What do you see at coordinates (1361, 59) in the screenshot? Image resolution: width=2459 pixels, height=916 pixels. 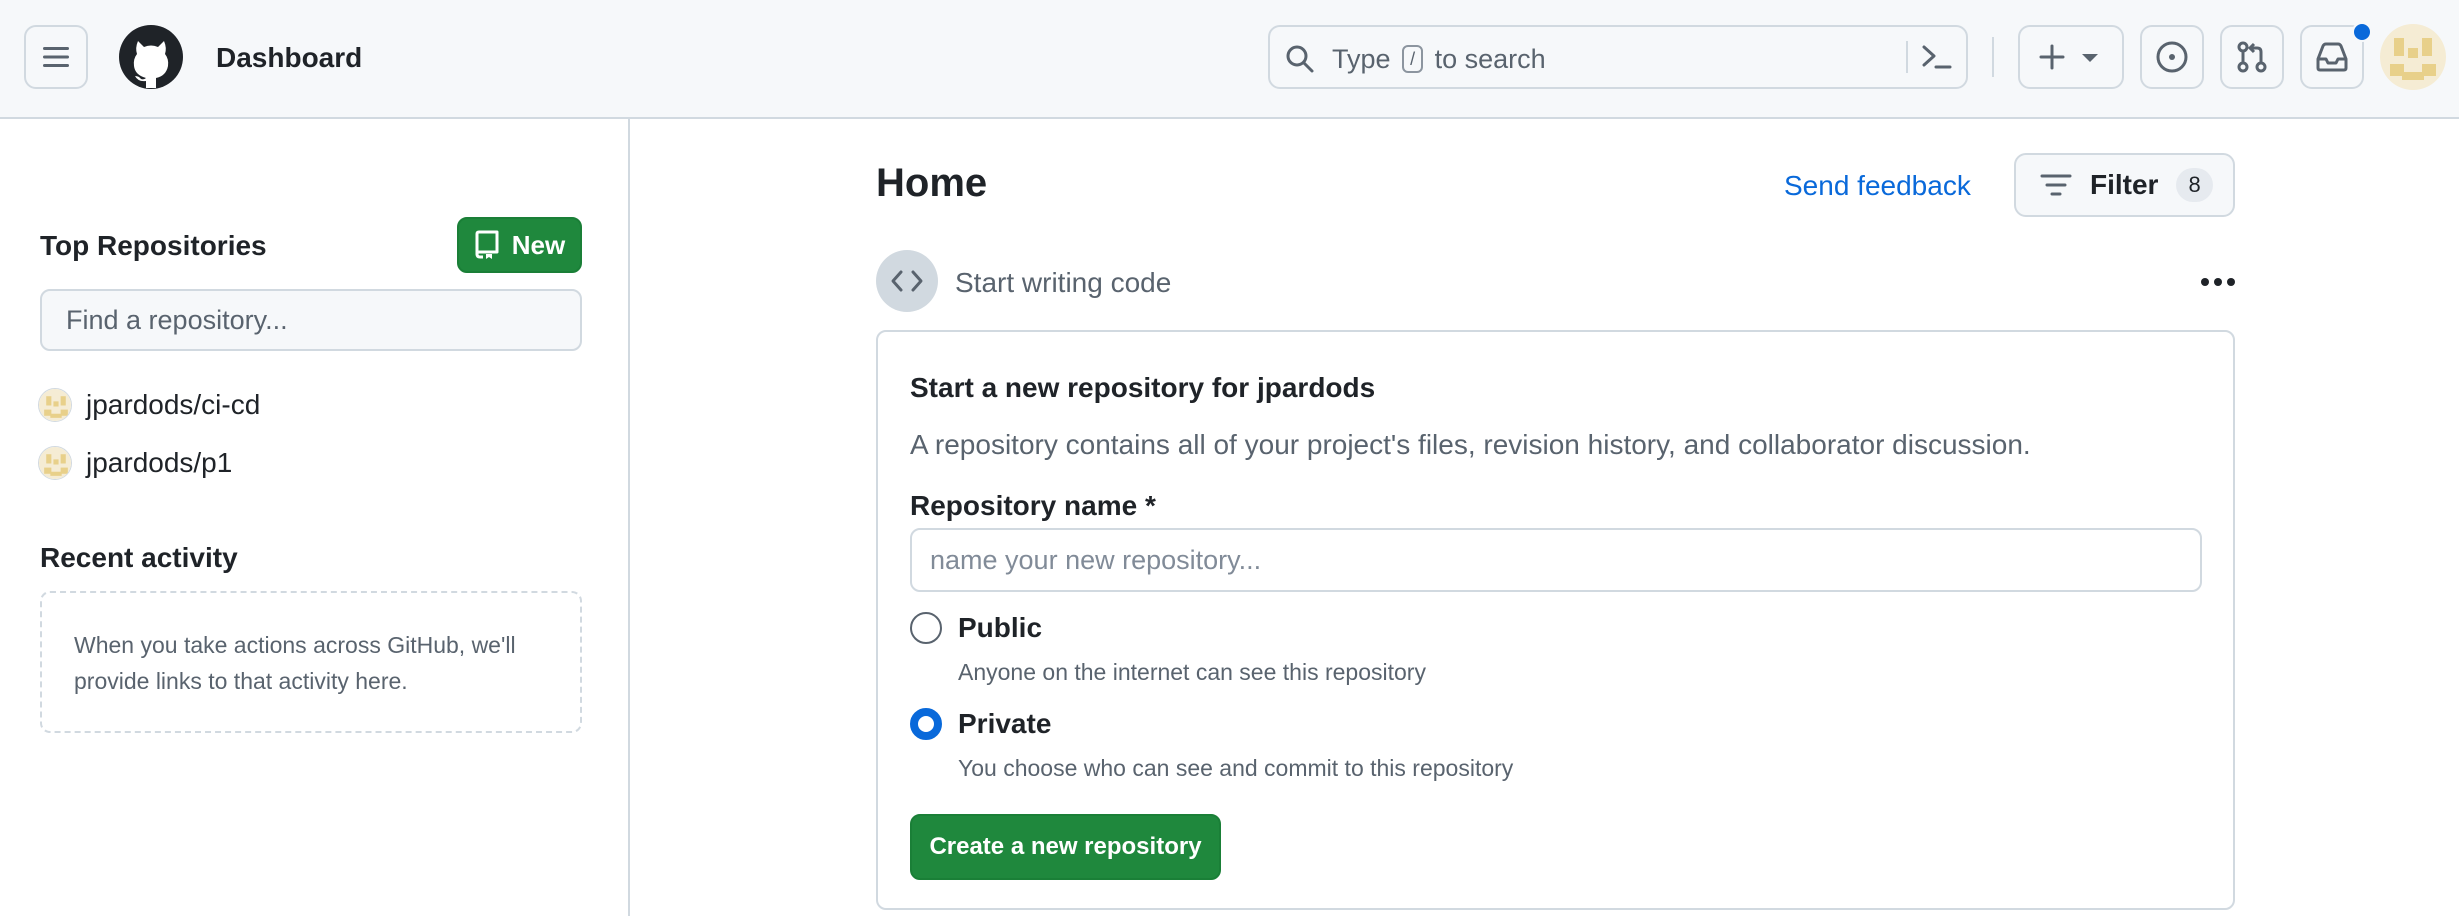 I see `search-prefix: Type` at bounding box center [1361, 59].